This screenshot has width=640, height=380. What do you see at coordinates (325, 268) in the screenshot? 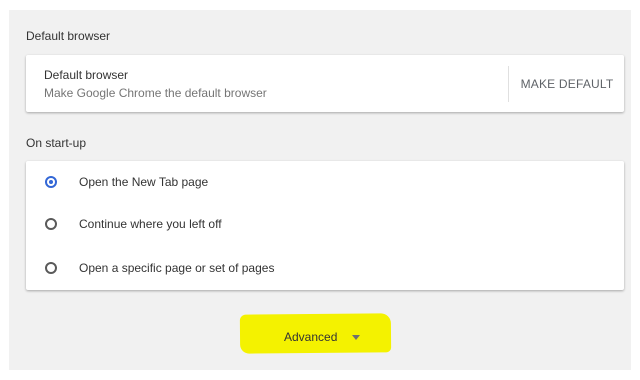
I see `startup-option-specific-pages: Open a specific page or set of pages` at bounding box center [325, 268].